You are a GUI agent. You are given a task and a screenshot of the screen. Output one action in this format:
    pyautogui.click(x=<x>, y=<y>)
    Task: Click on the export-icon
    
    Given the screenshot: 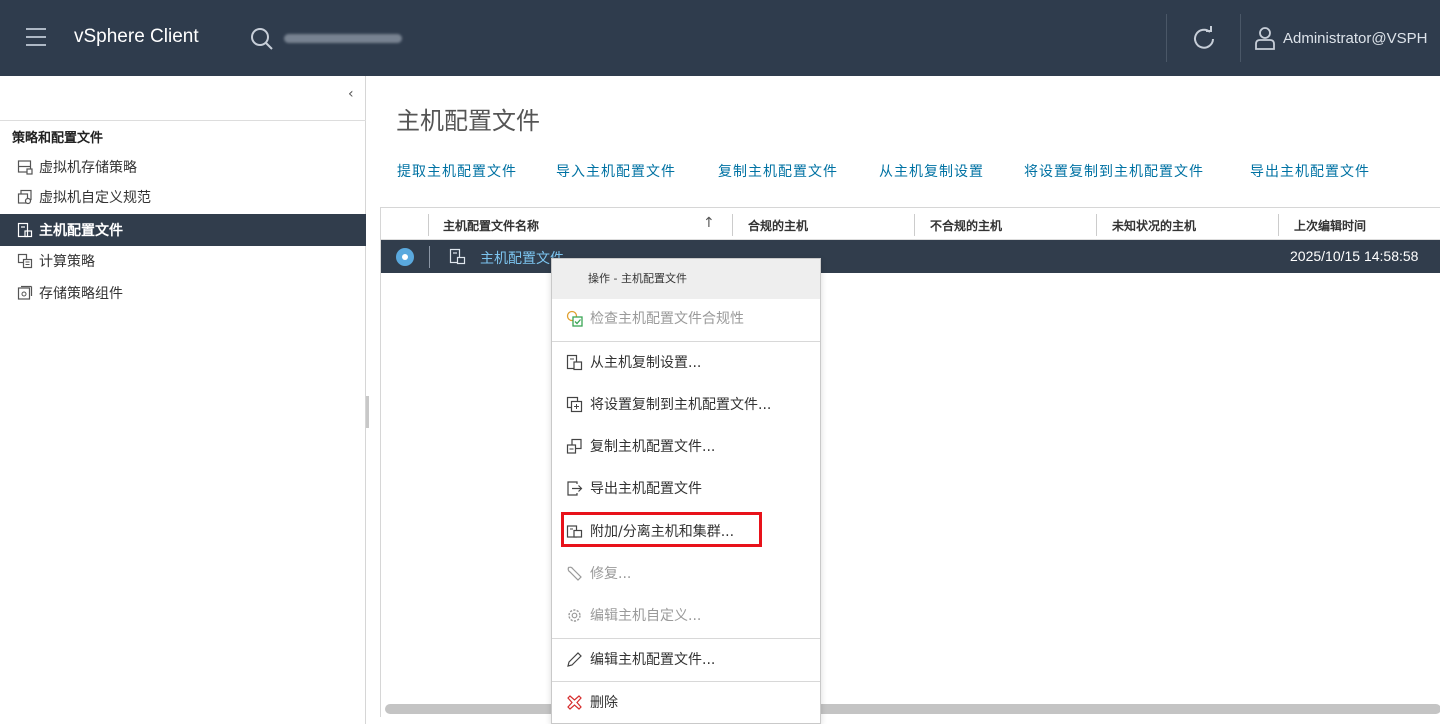 What is the action you would take?
    pyautogui.click(x=574, y=488)
    